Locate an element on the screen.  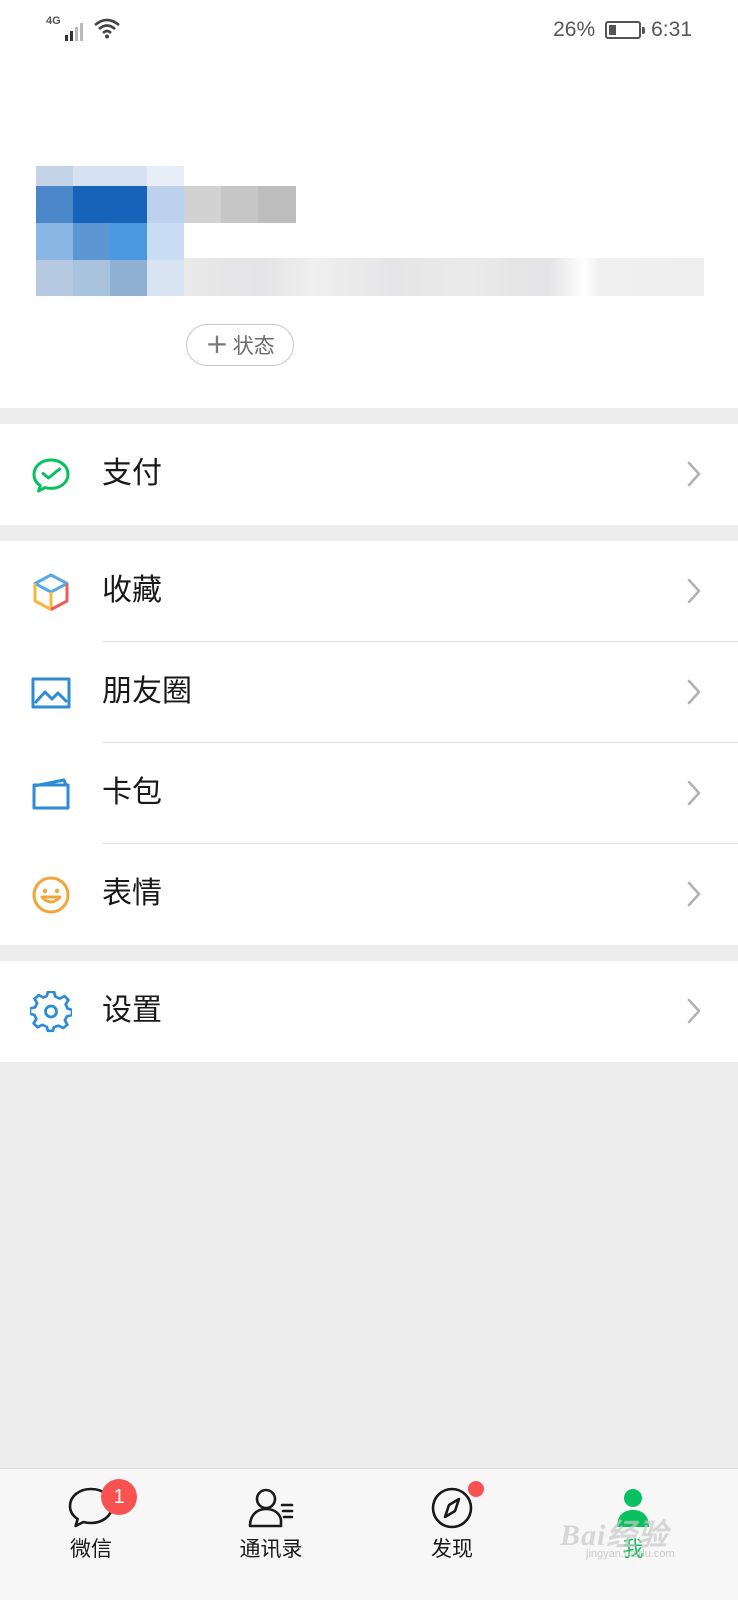
menu-item-settings: 设置 is located at coordinates (369, 1011).